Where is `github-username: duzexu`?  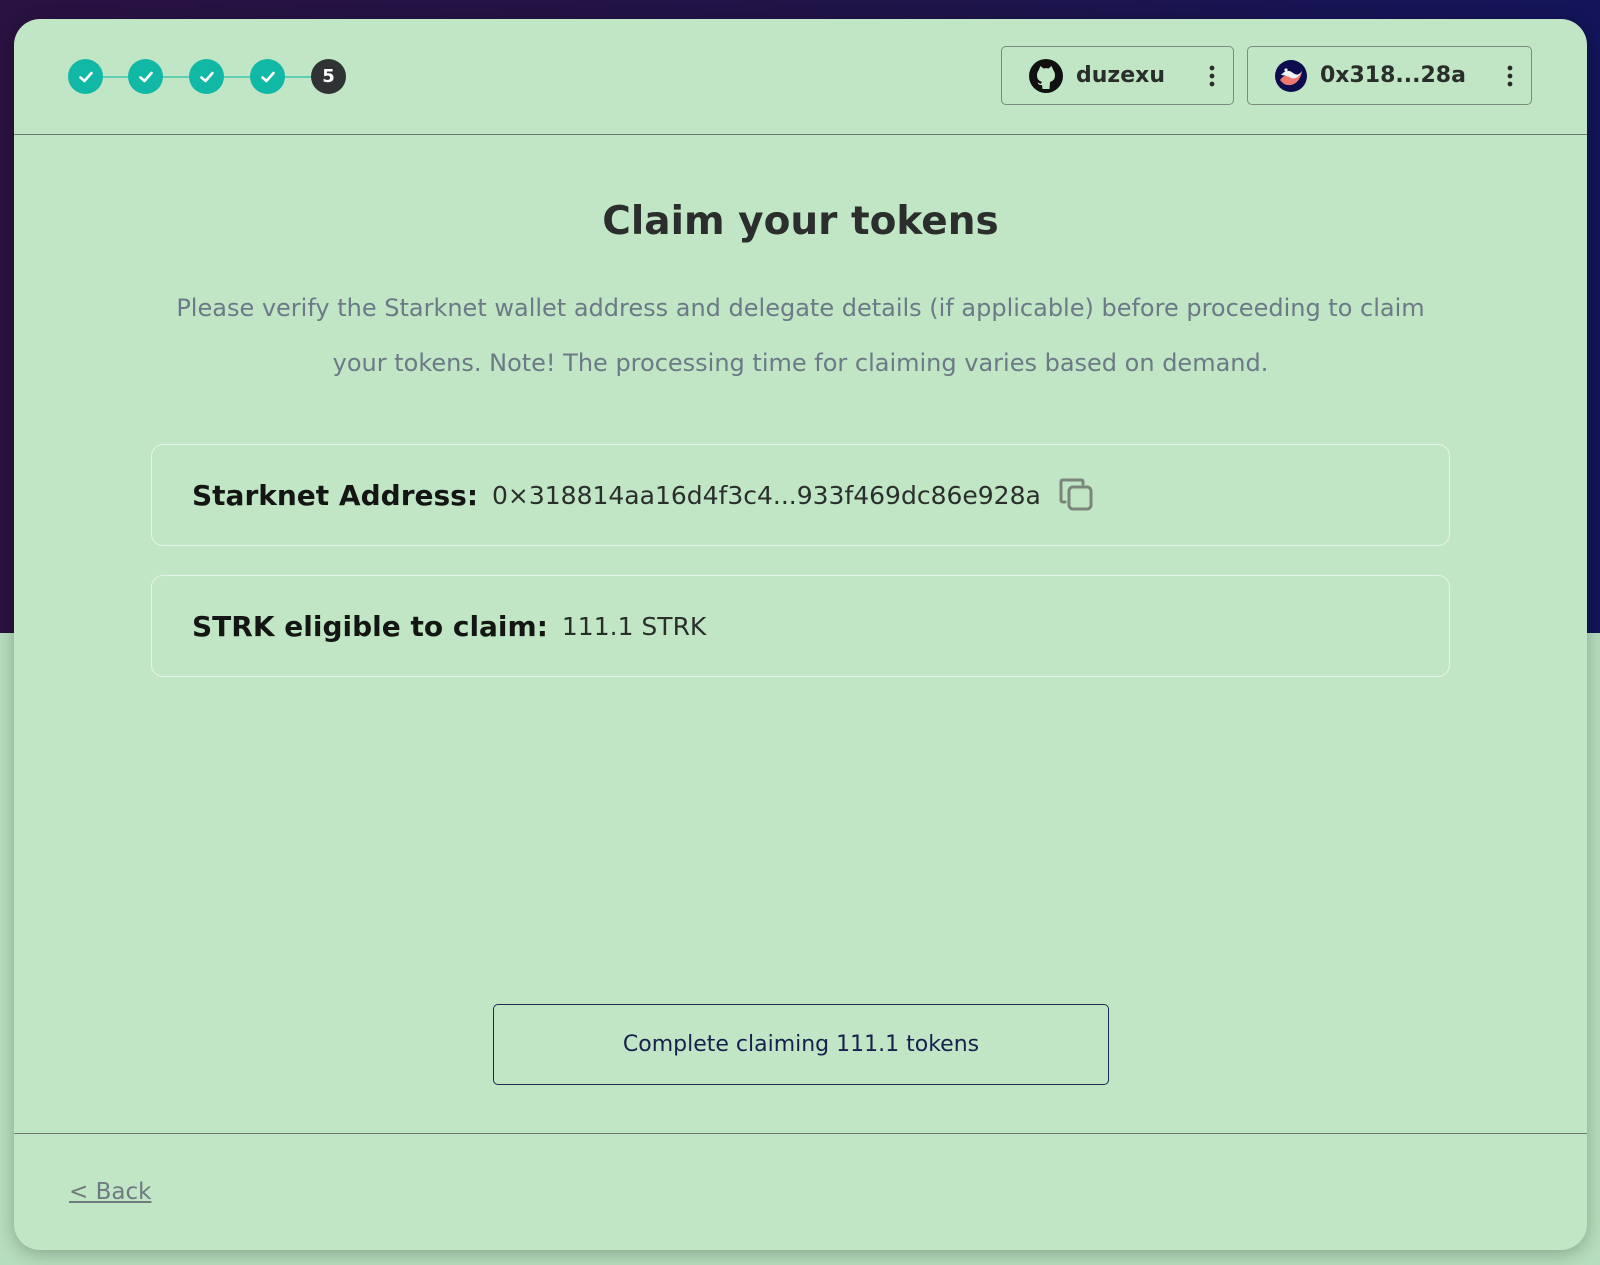
github-username: duzexu is located at coordinates (1120, 75).